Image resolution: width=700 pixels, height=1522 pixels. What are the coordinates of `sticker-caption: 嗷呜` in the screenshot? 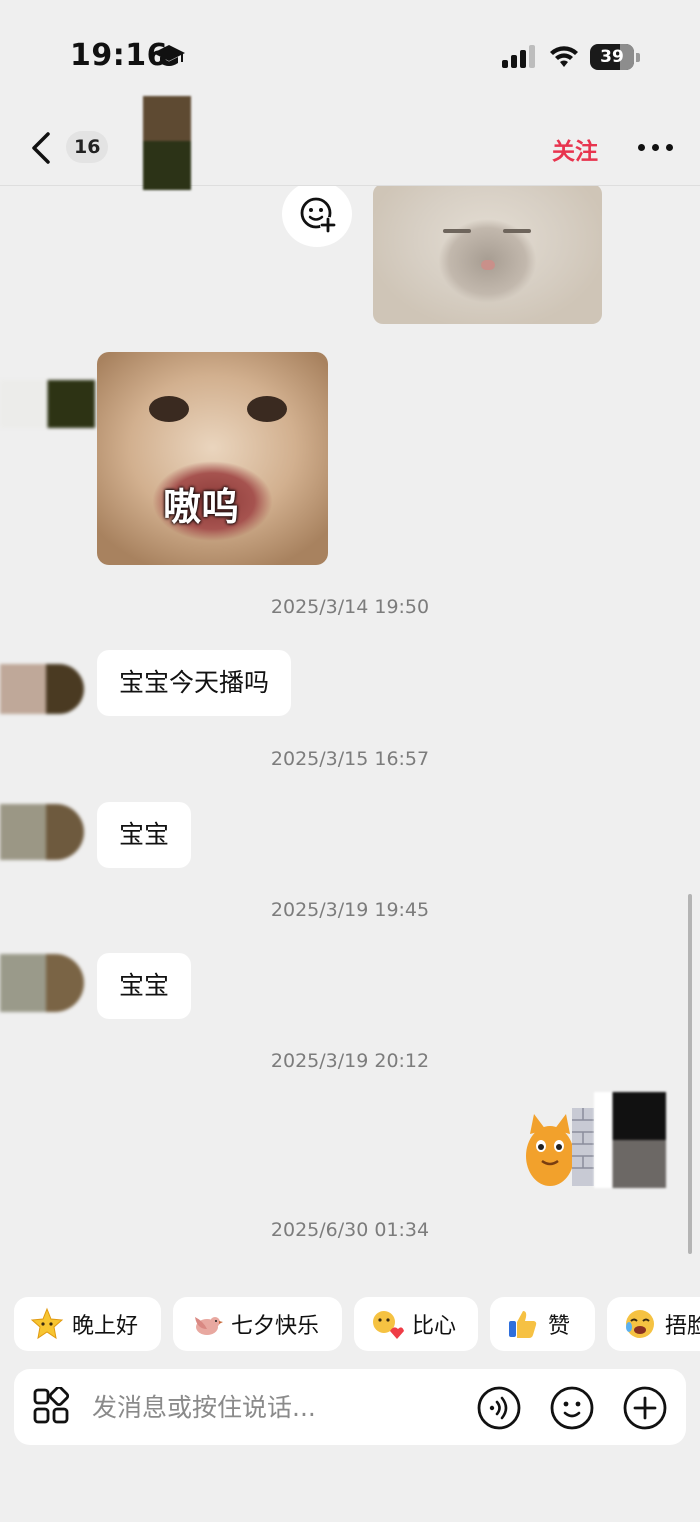 It's located at (201, 507).